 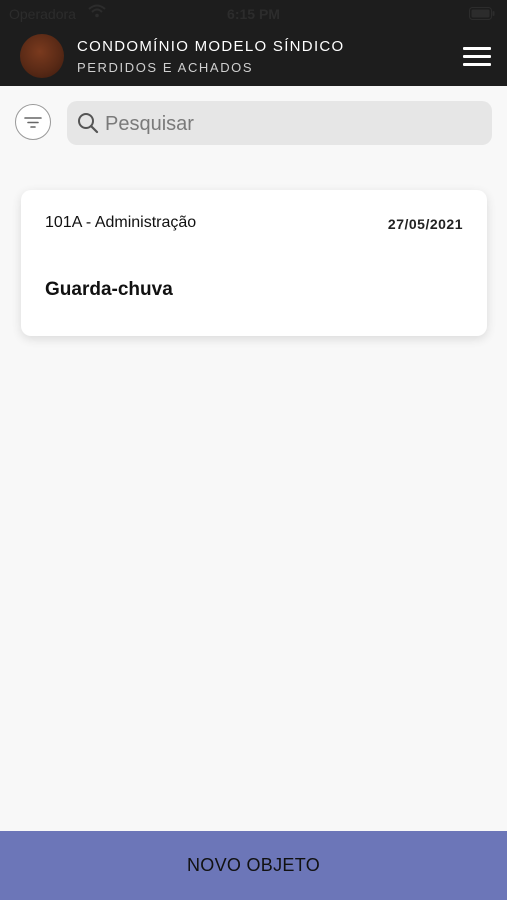 I want to click on hamburger-icon, so click(x=477, y=57).